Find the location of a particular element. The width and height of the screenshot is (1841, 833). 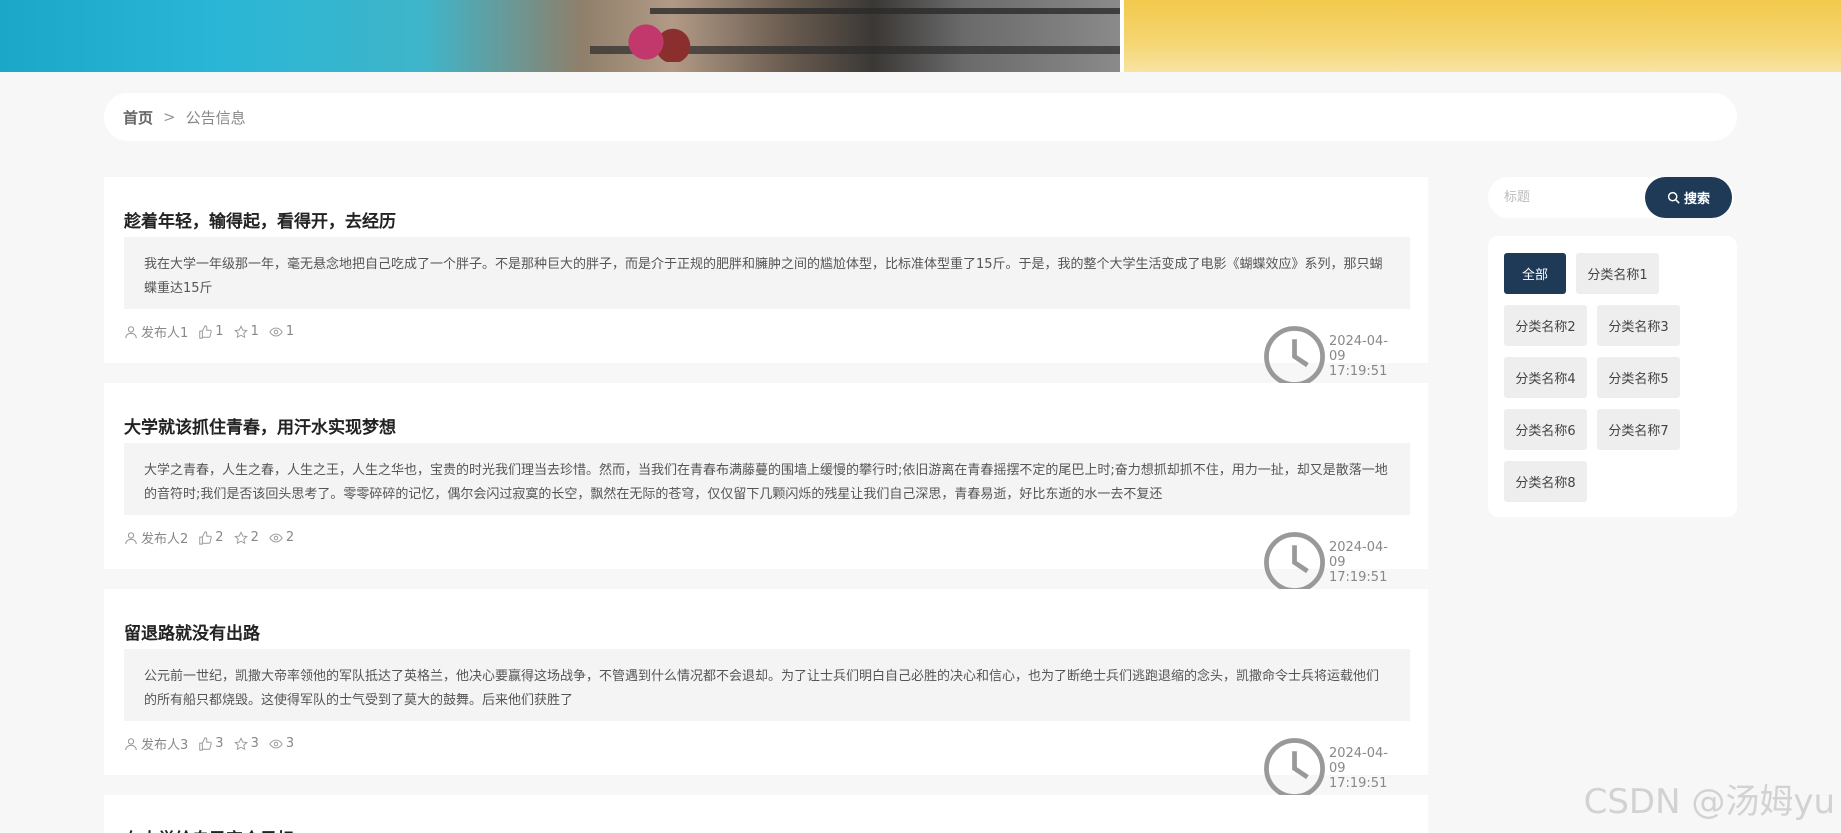

banner-image-pool is located at coordinates (560, 36).